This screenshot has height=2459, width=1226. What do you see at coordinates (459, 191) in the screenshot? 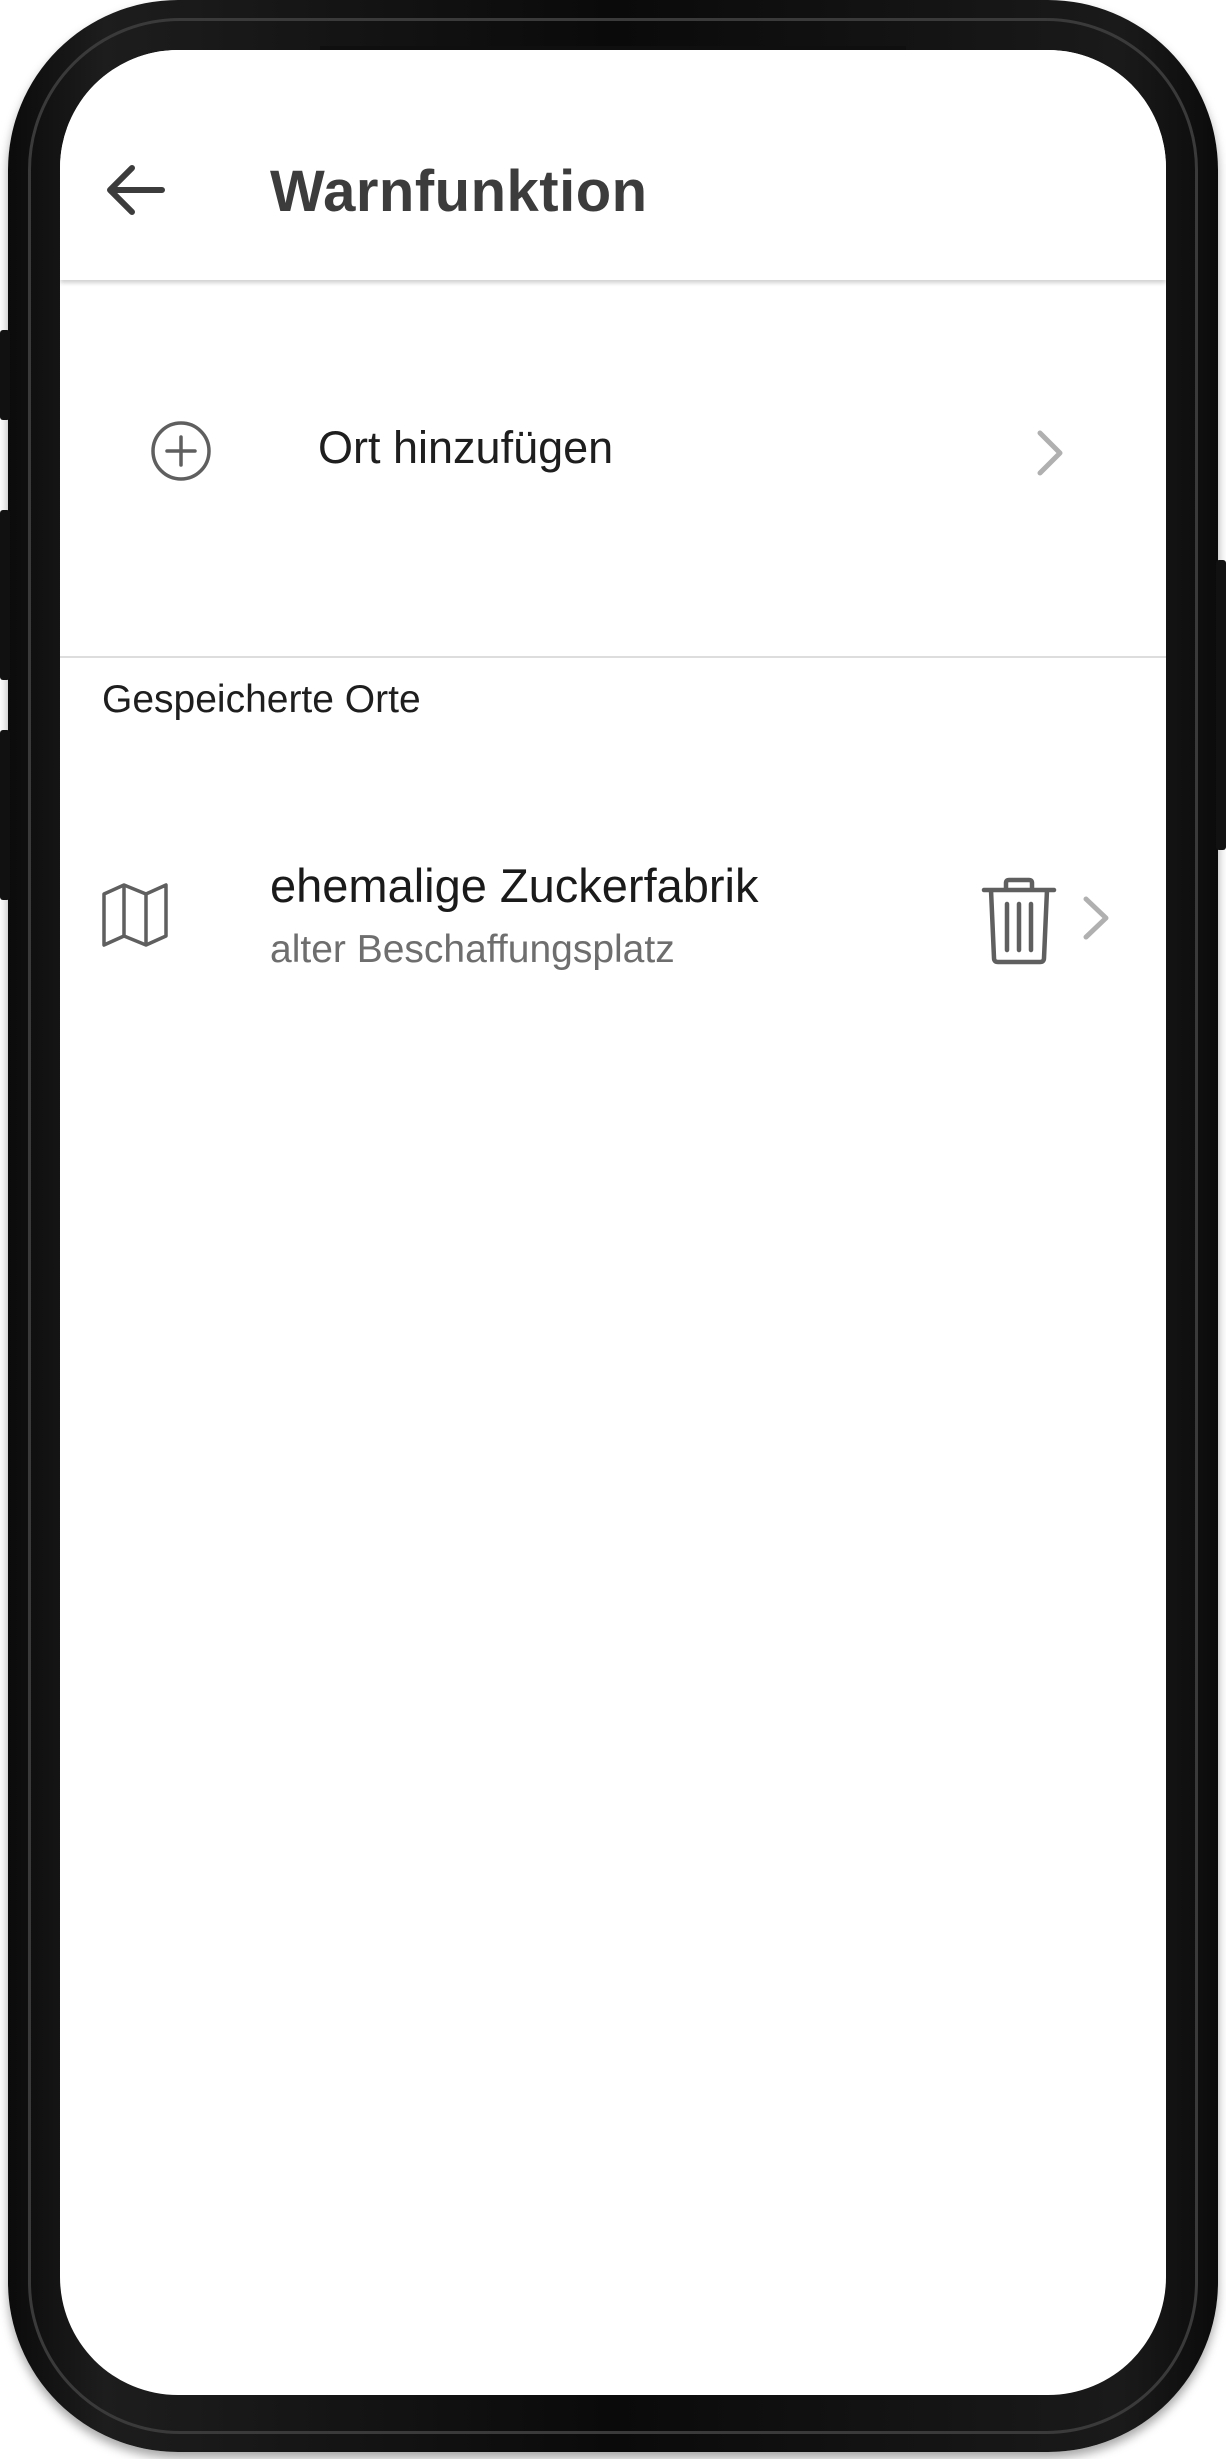
I see `page-title: Warnfunktion` at bounding box center [459, 191].